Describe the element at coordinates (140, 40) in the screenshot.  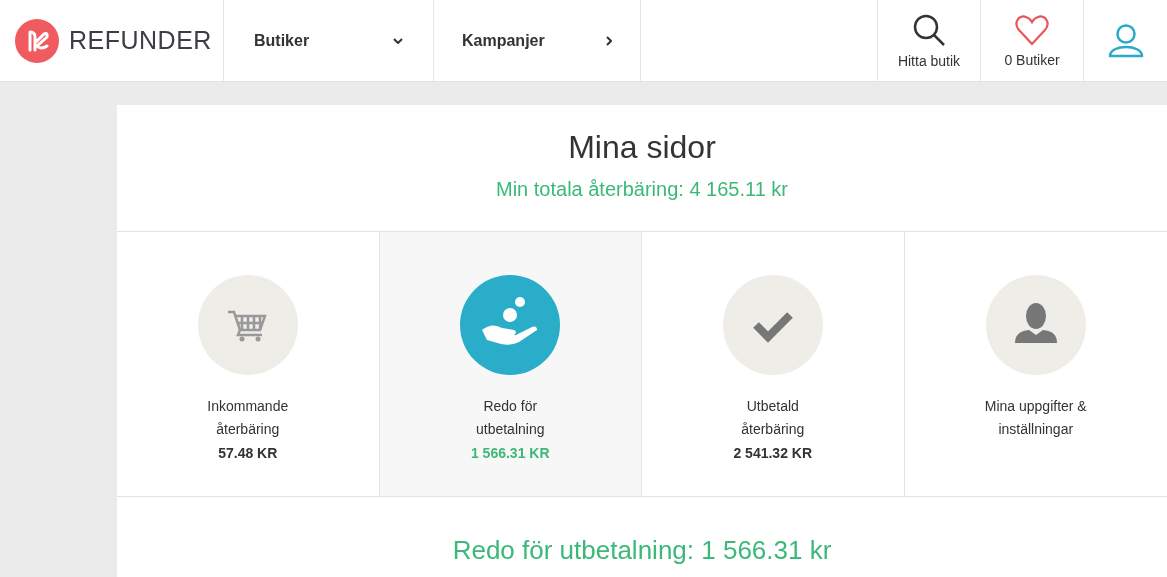
I see `logo-text: REFUNDER` at that location.